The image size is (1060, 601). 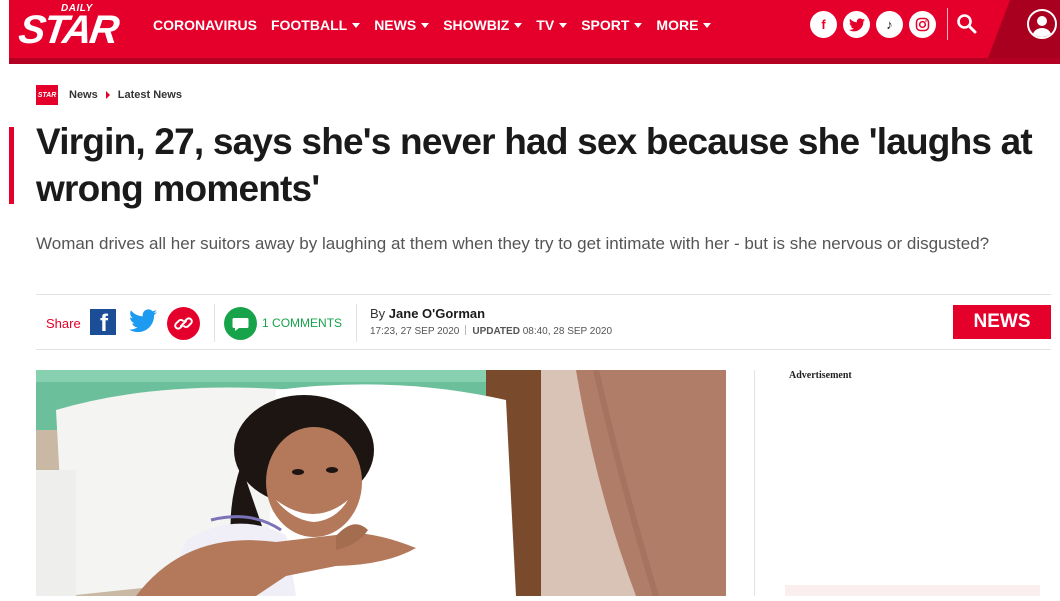 I want to click on tiktok-icon: ♪, so click(x=889, y=24).